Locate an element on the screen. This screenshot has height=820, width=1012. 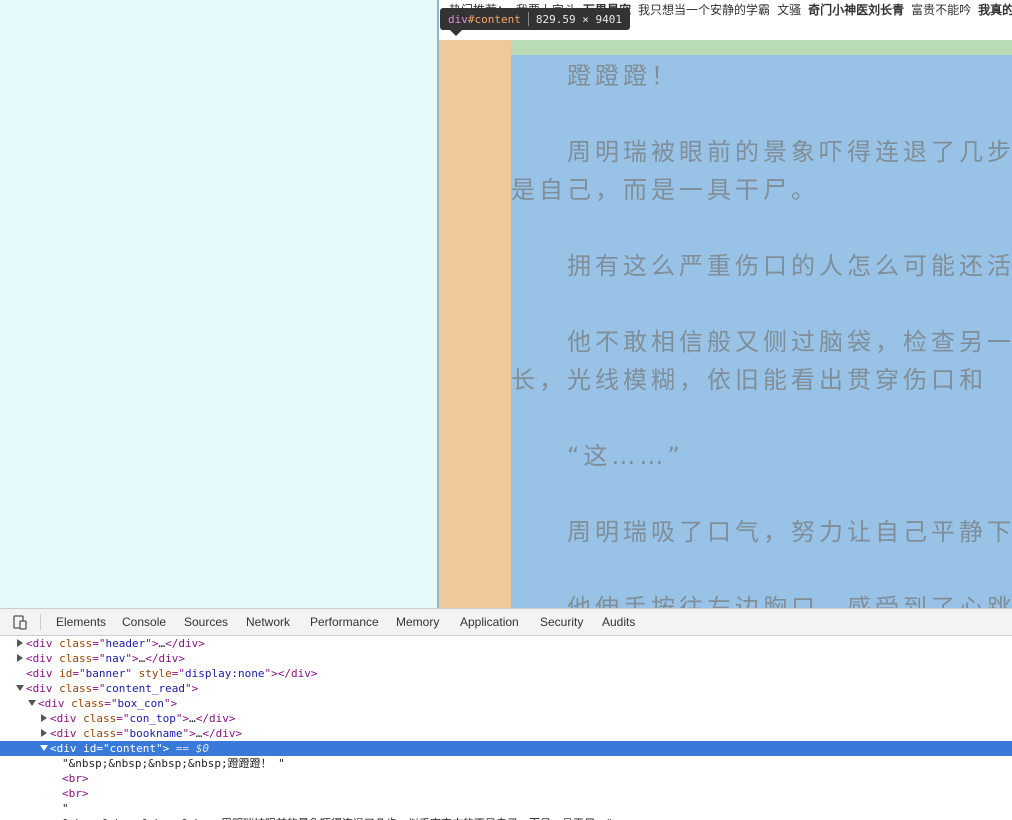
dom-node: "&nbsp;&nbsp;&nbsp;&nbsp;蹬蹬蹬！ " is located at coordinates (506, 763).